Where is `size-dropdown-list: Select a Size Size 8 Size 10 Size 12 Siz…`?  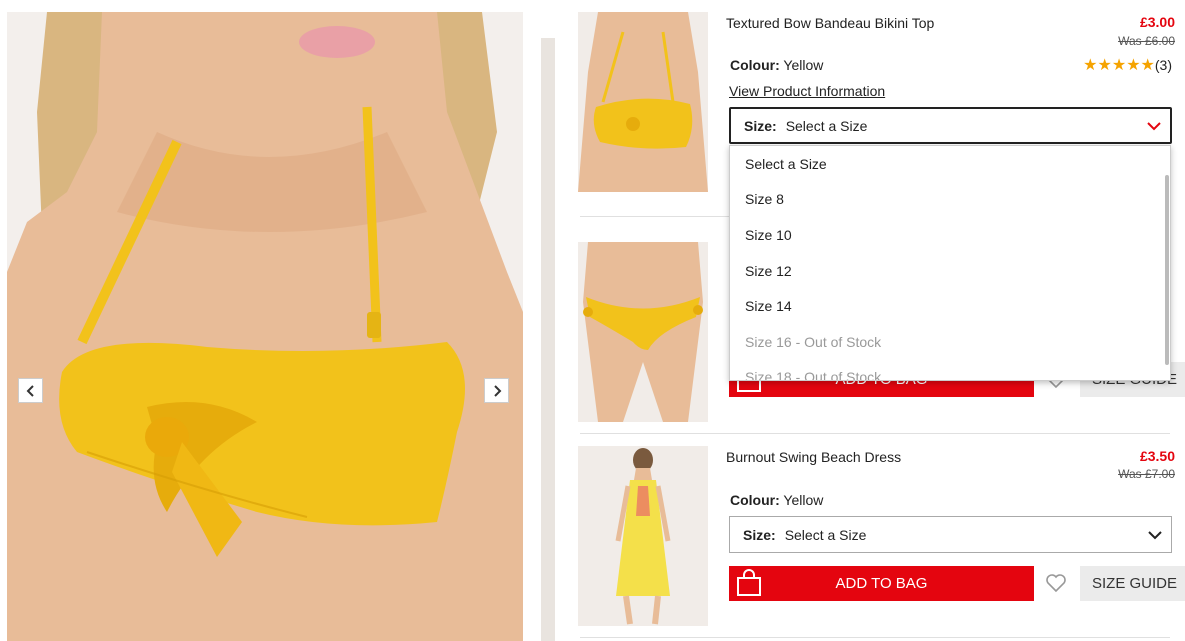
size-dropdown-list: Select a Size Size 8 Size 10 Size 12 Siz… is located at coordinates (950, 263).